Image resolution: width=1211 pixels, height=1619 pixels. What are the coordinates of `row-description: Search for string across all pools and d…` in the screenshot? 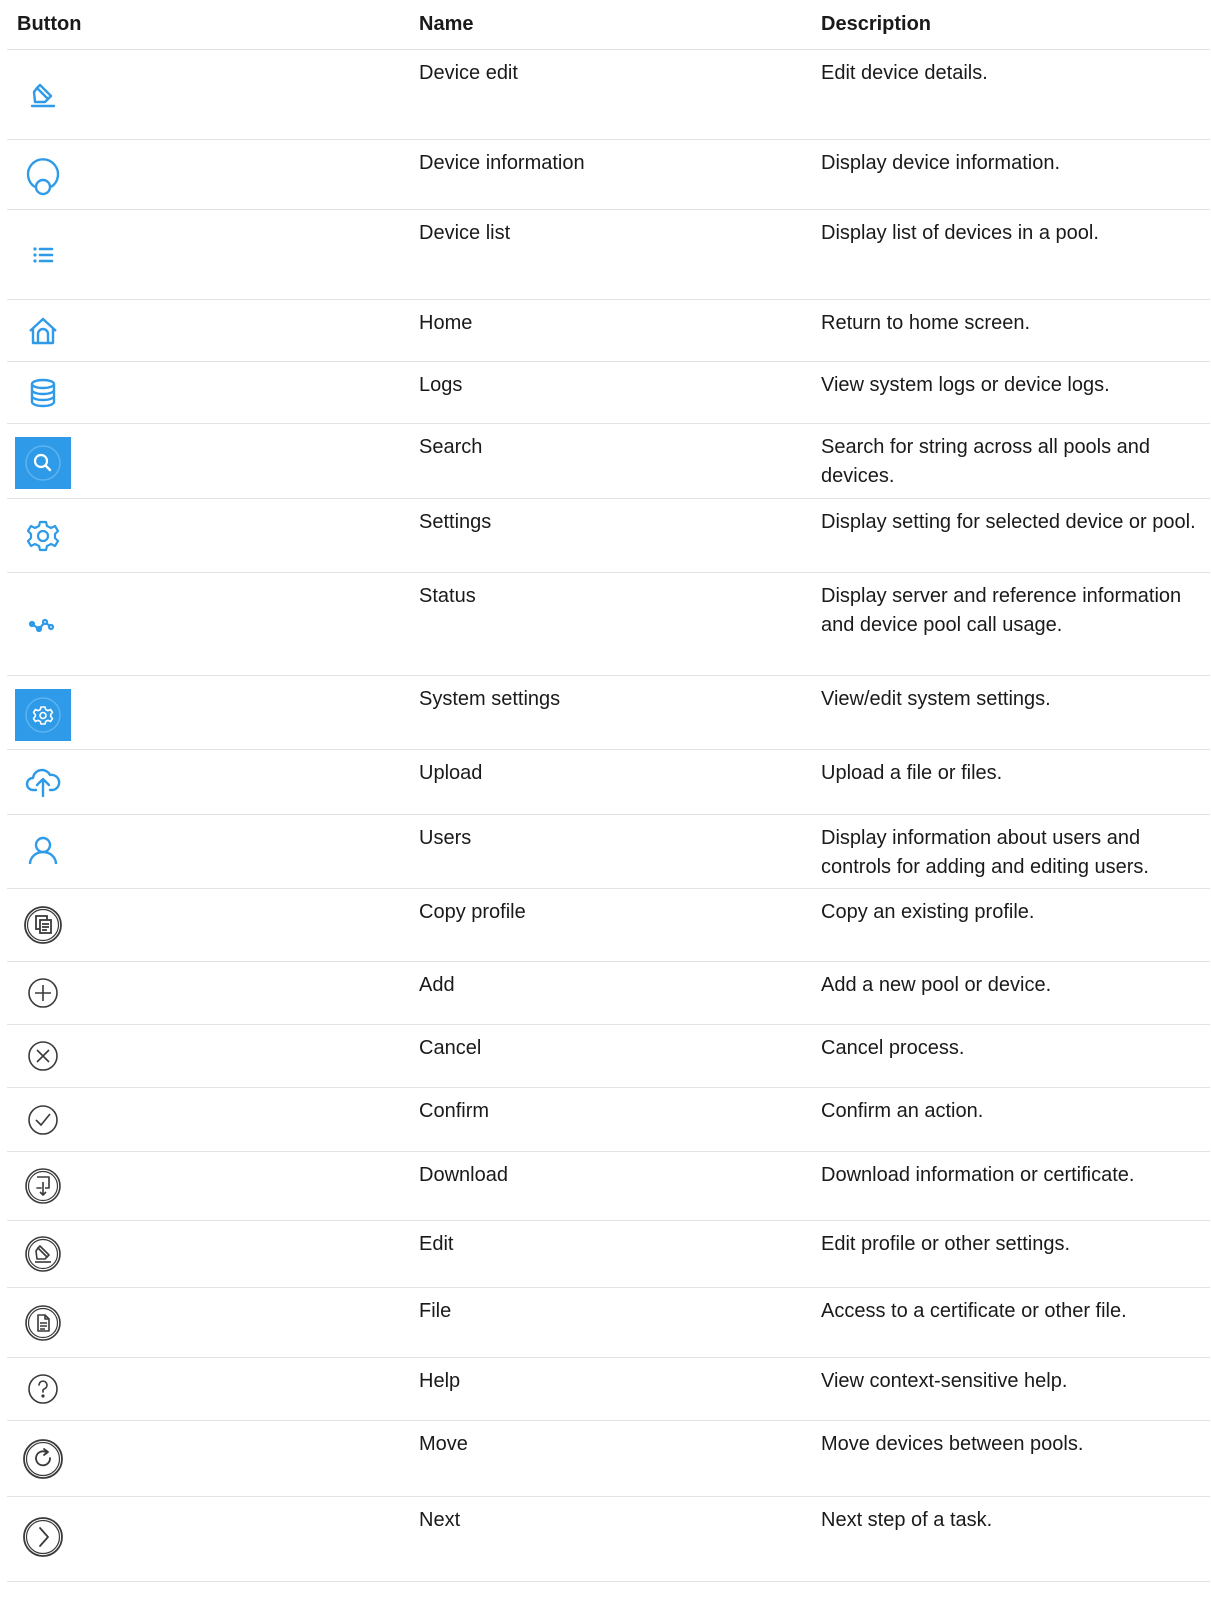 It's located at (1010, 461).